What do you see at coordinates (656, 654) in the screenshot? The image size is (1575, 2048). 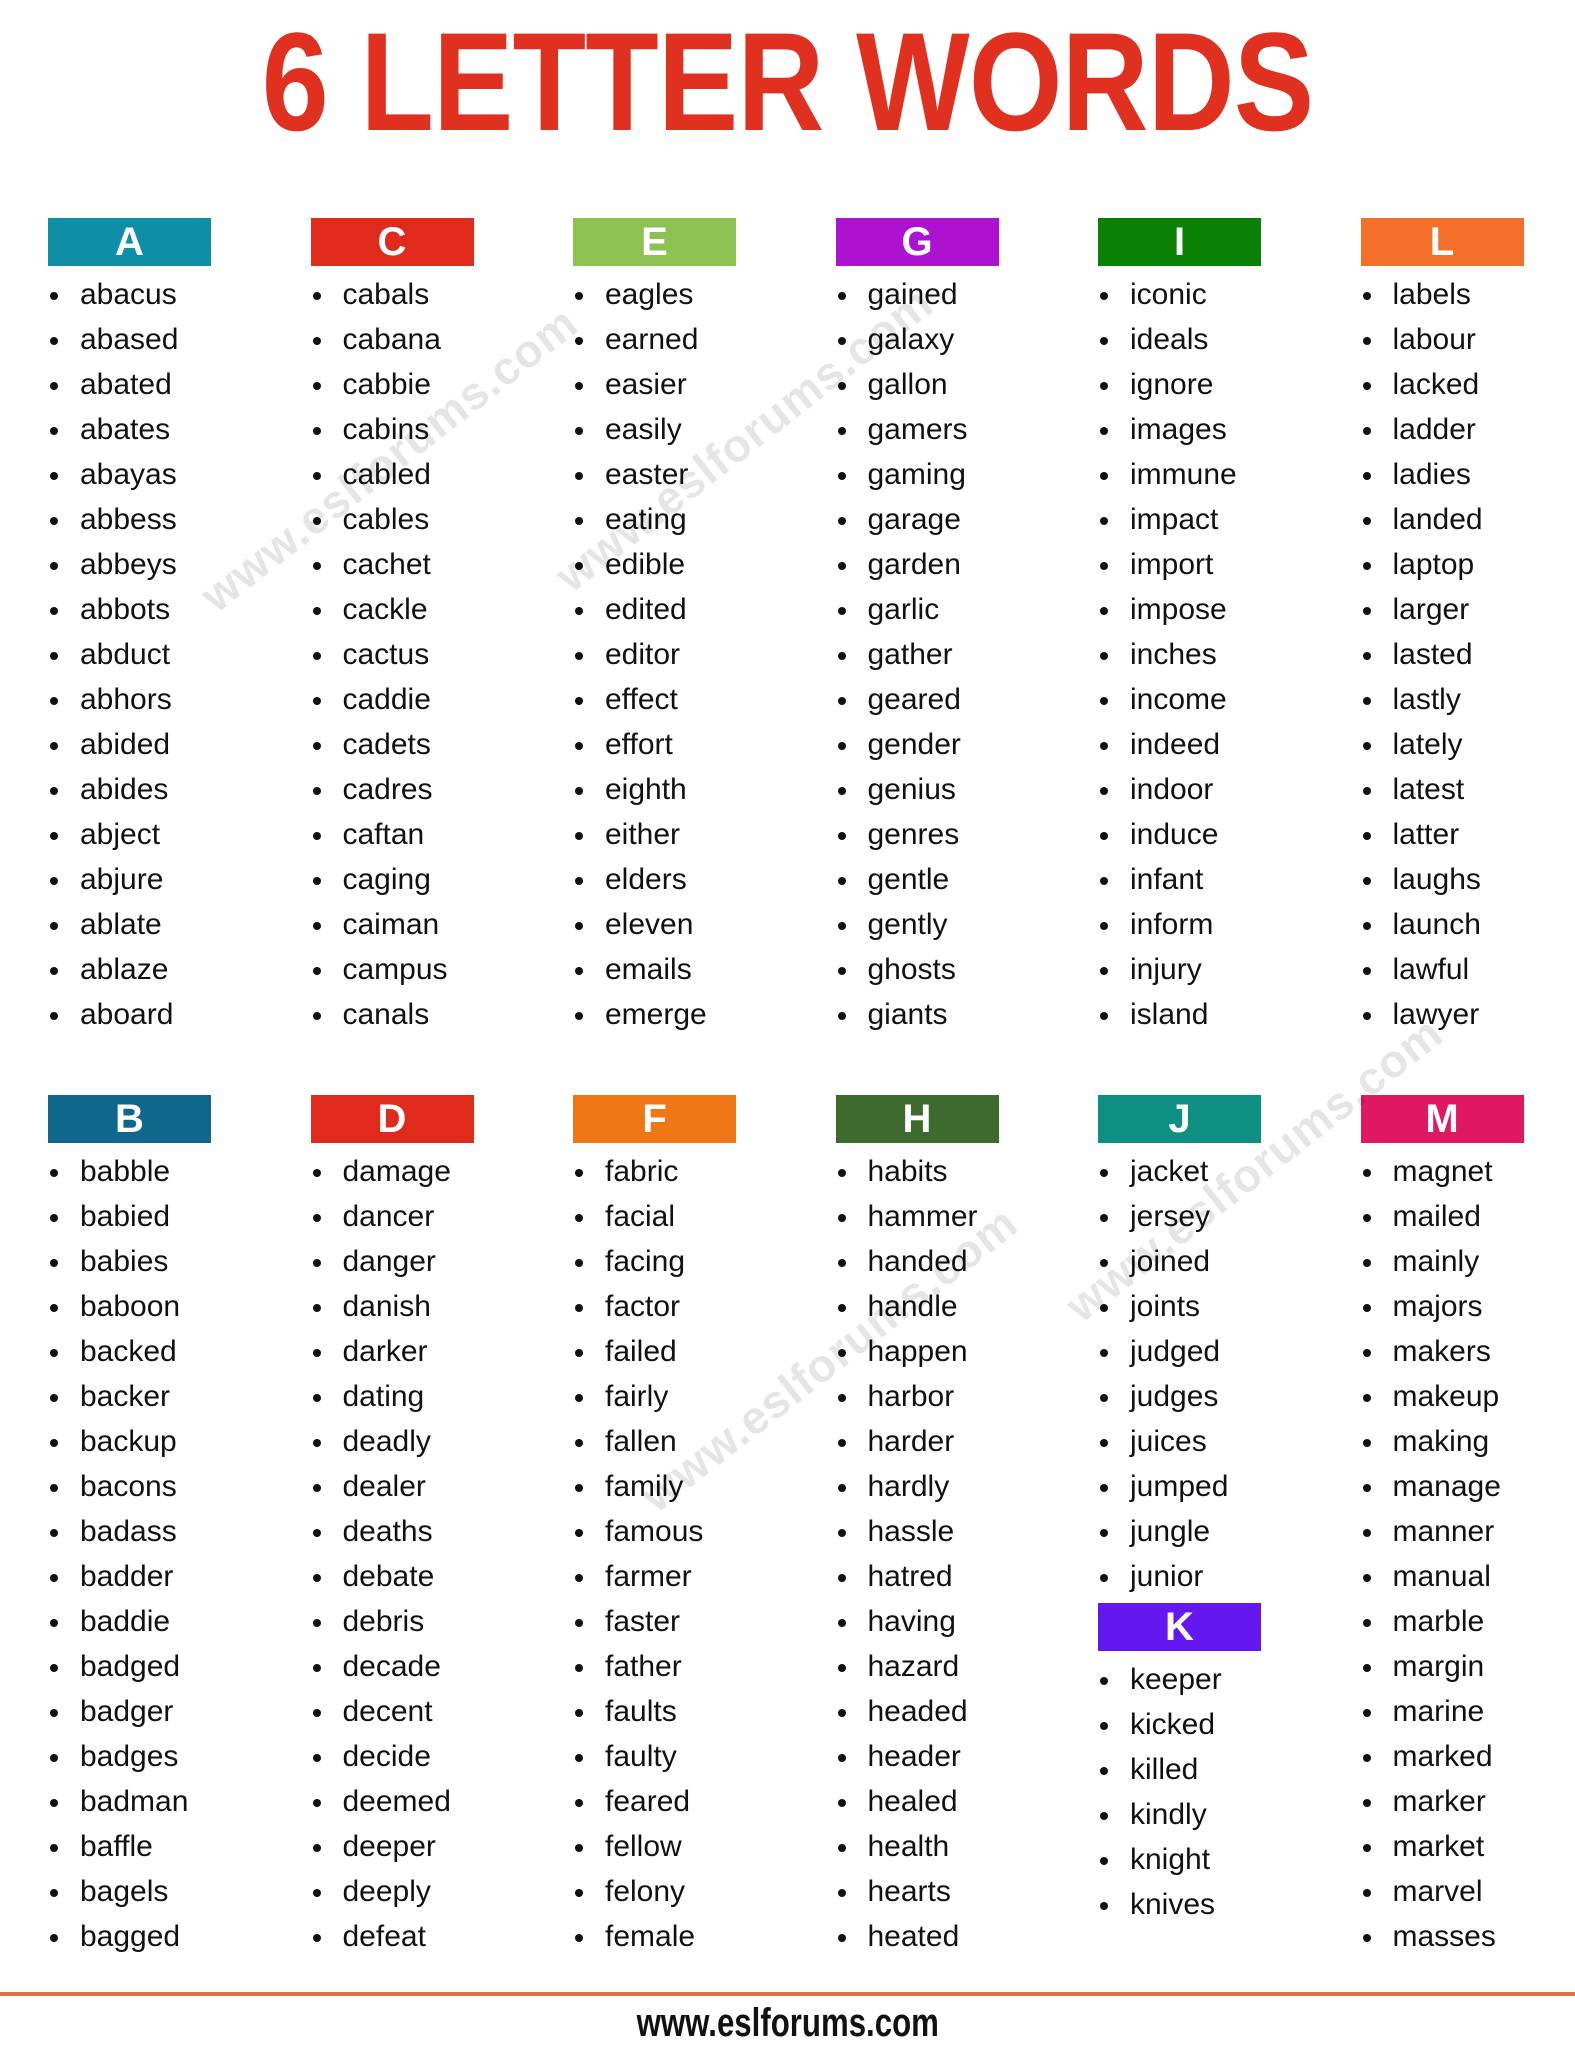 I see `word-item: editor` at bounding box center [656, 654].